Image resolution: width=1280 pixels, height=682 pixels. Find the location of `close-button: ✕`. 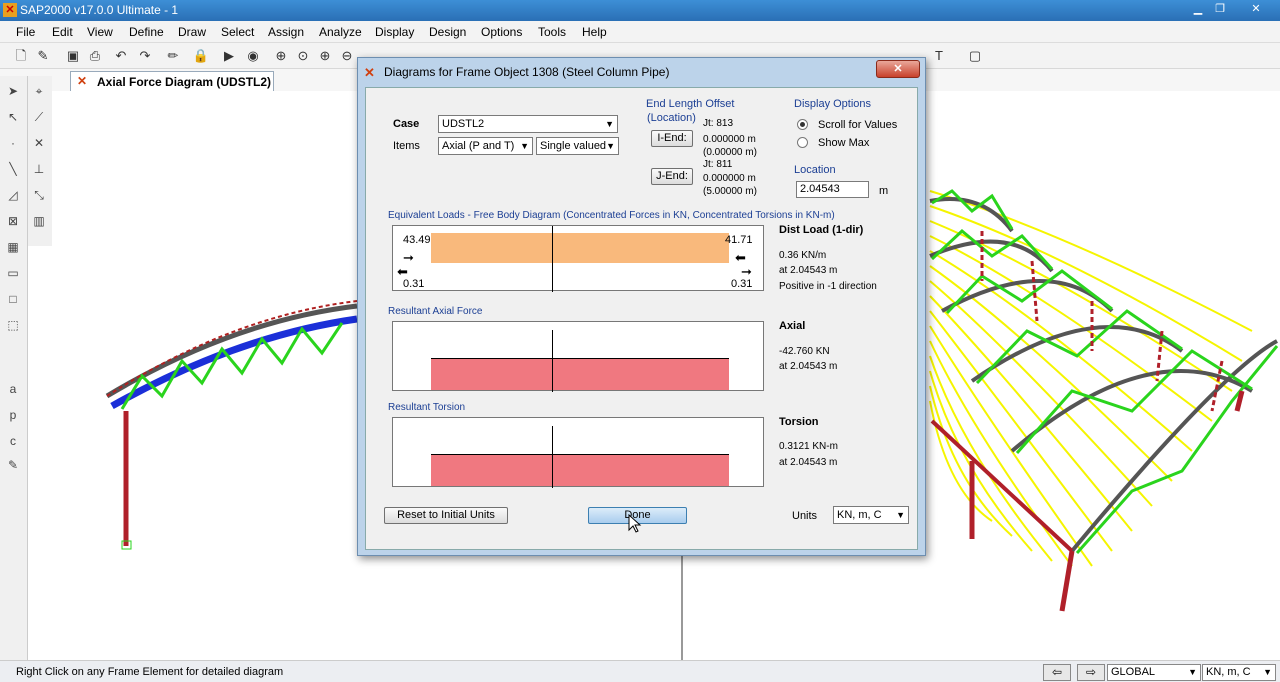

close-button: ✕ is located at coordinates (898, 69).